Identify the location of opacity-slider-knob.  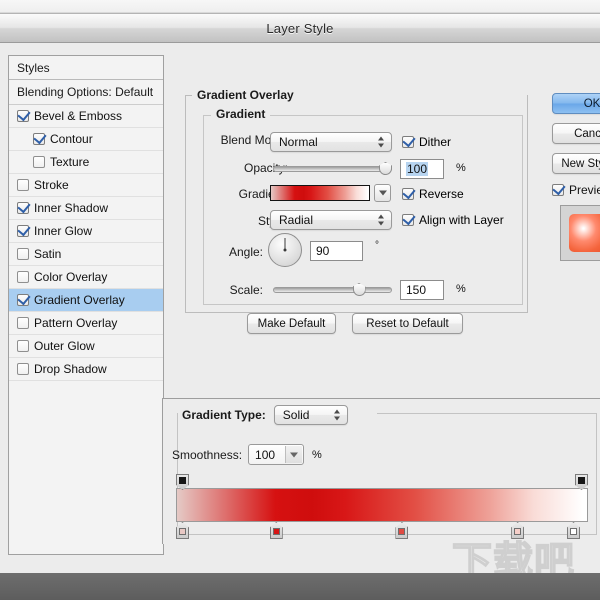
(385, 168).